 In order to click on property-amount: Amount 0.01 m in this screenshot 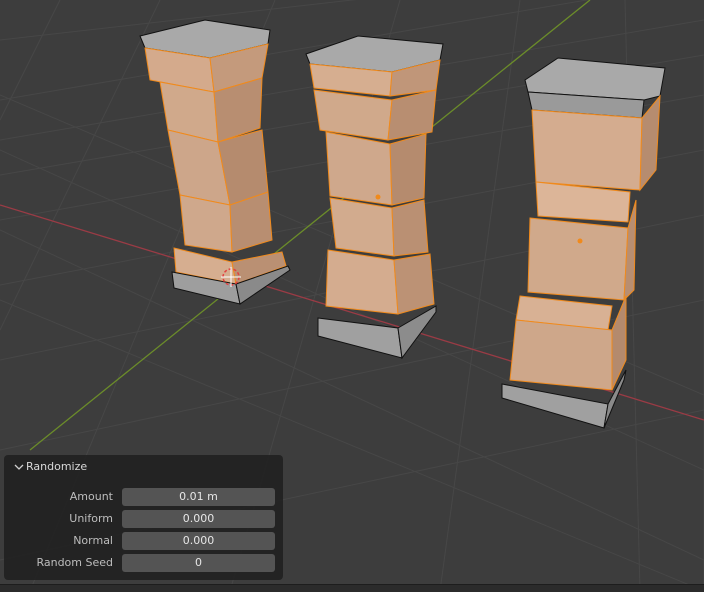, I will do `click(143, 497)`.